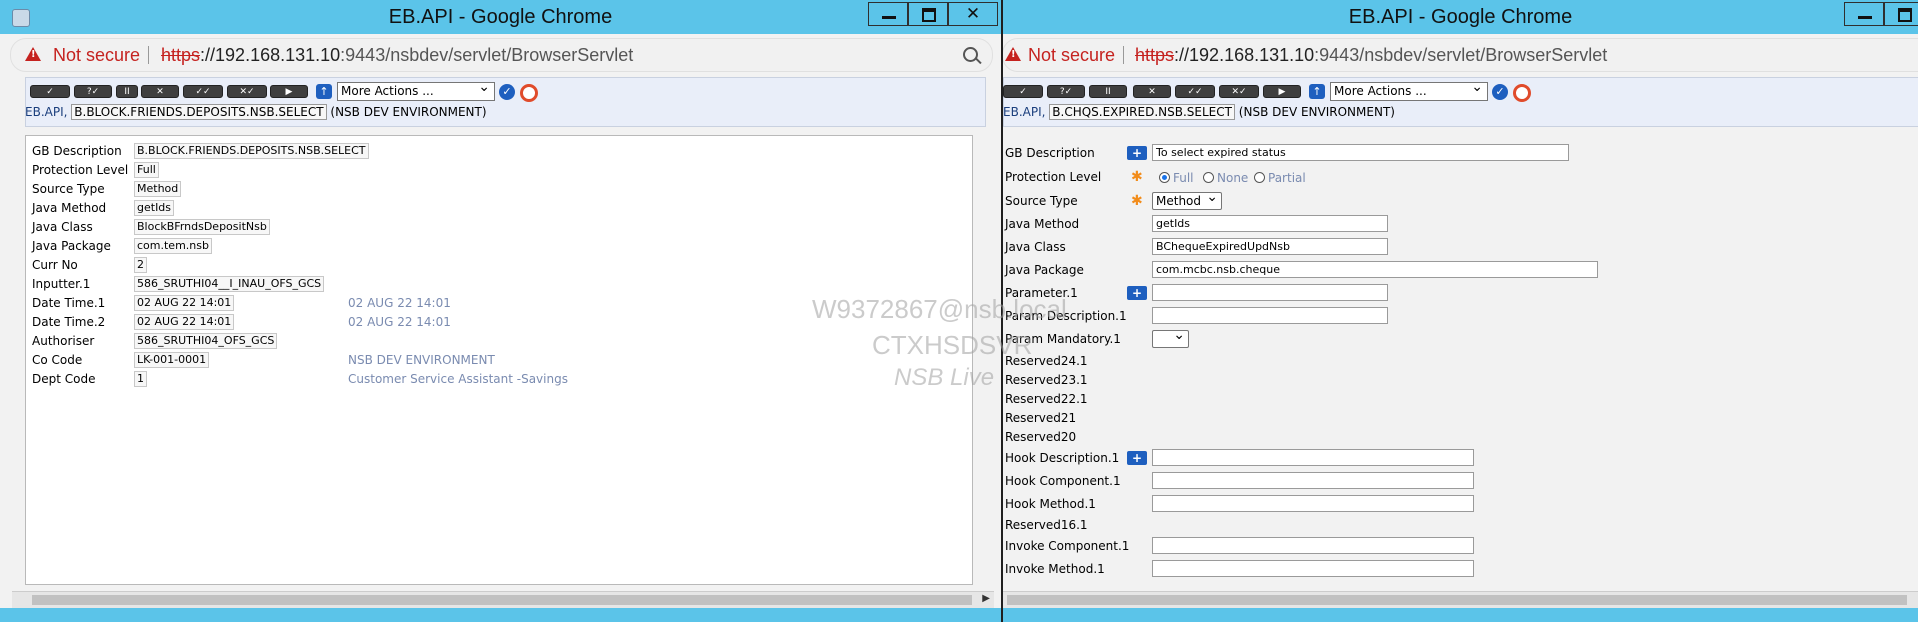 The width and height of the screenshot is (1918, 622). Describe the element at coordinates (1046, 380) in the screenshot. I see `reserved-label: Reserved23.1` at that location.